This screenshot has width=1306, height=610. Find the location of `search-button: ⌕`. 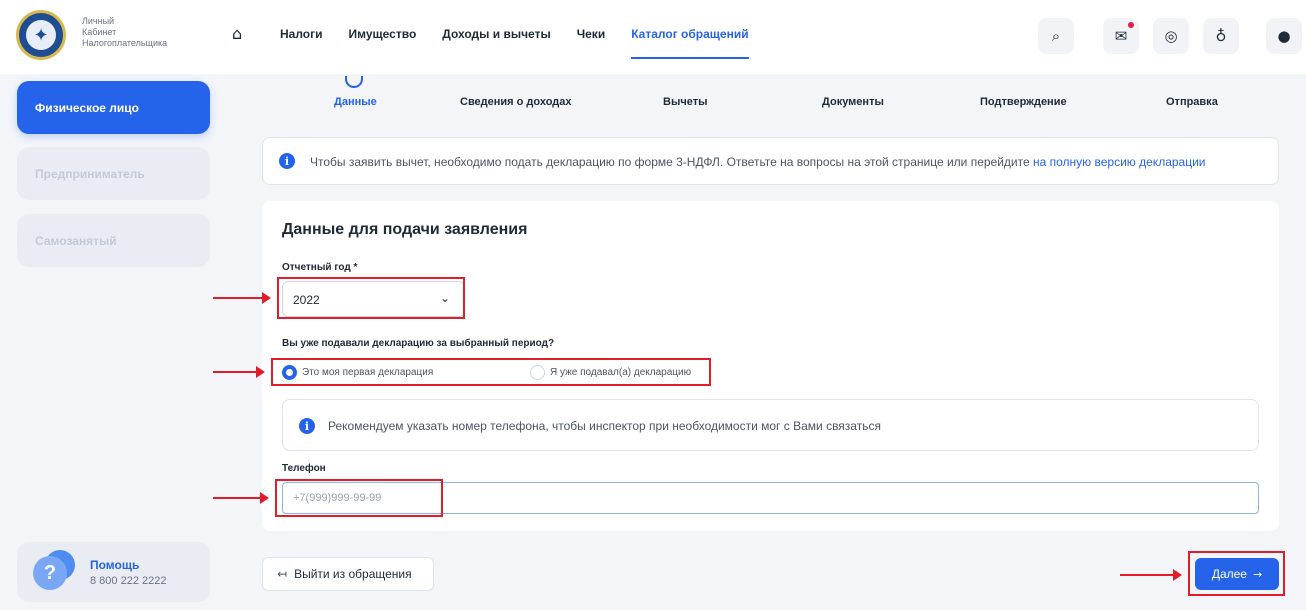

search-button: ⌕ is located at coordinates (1056, 36).